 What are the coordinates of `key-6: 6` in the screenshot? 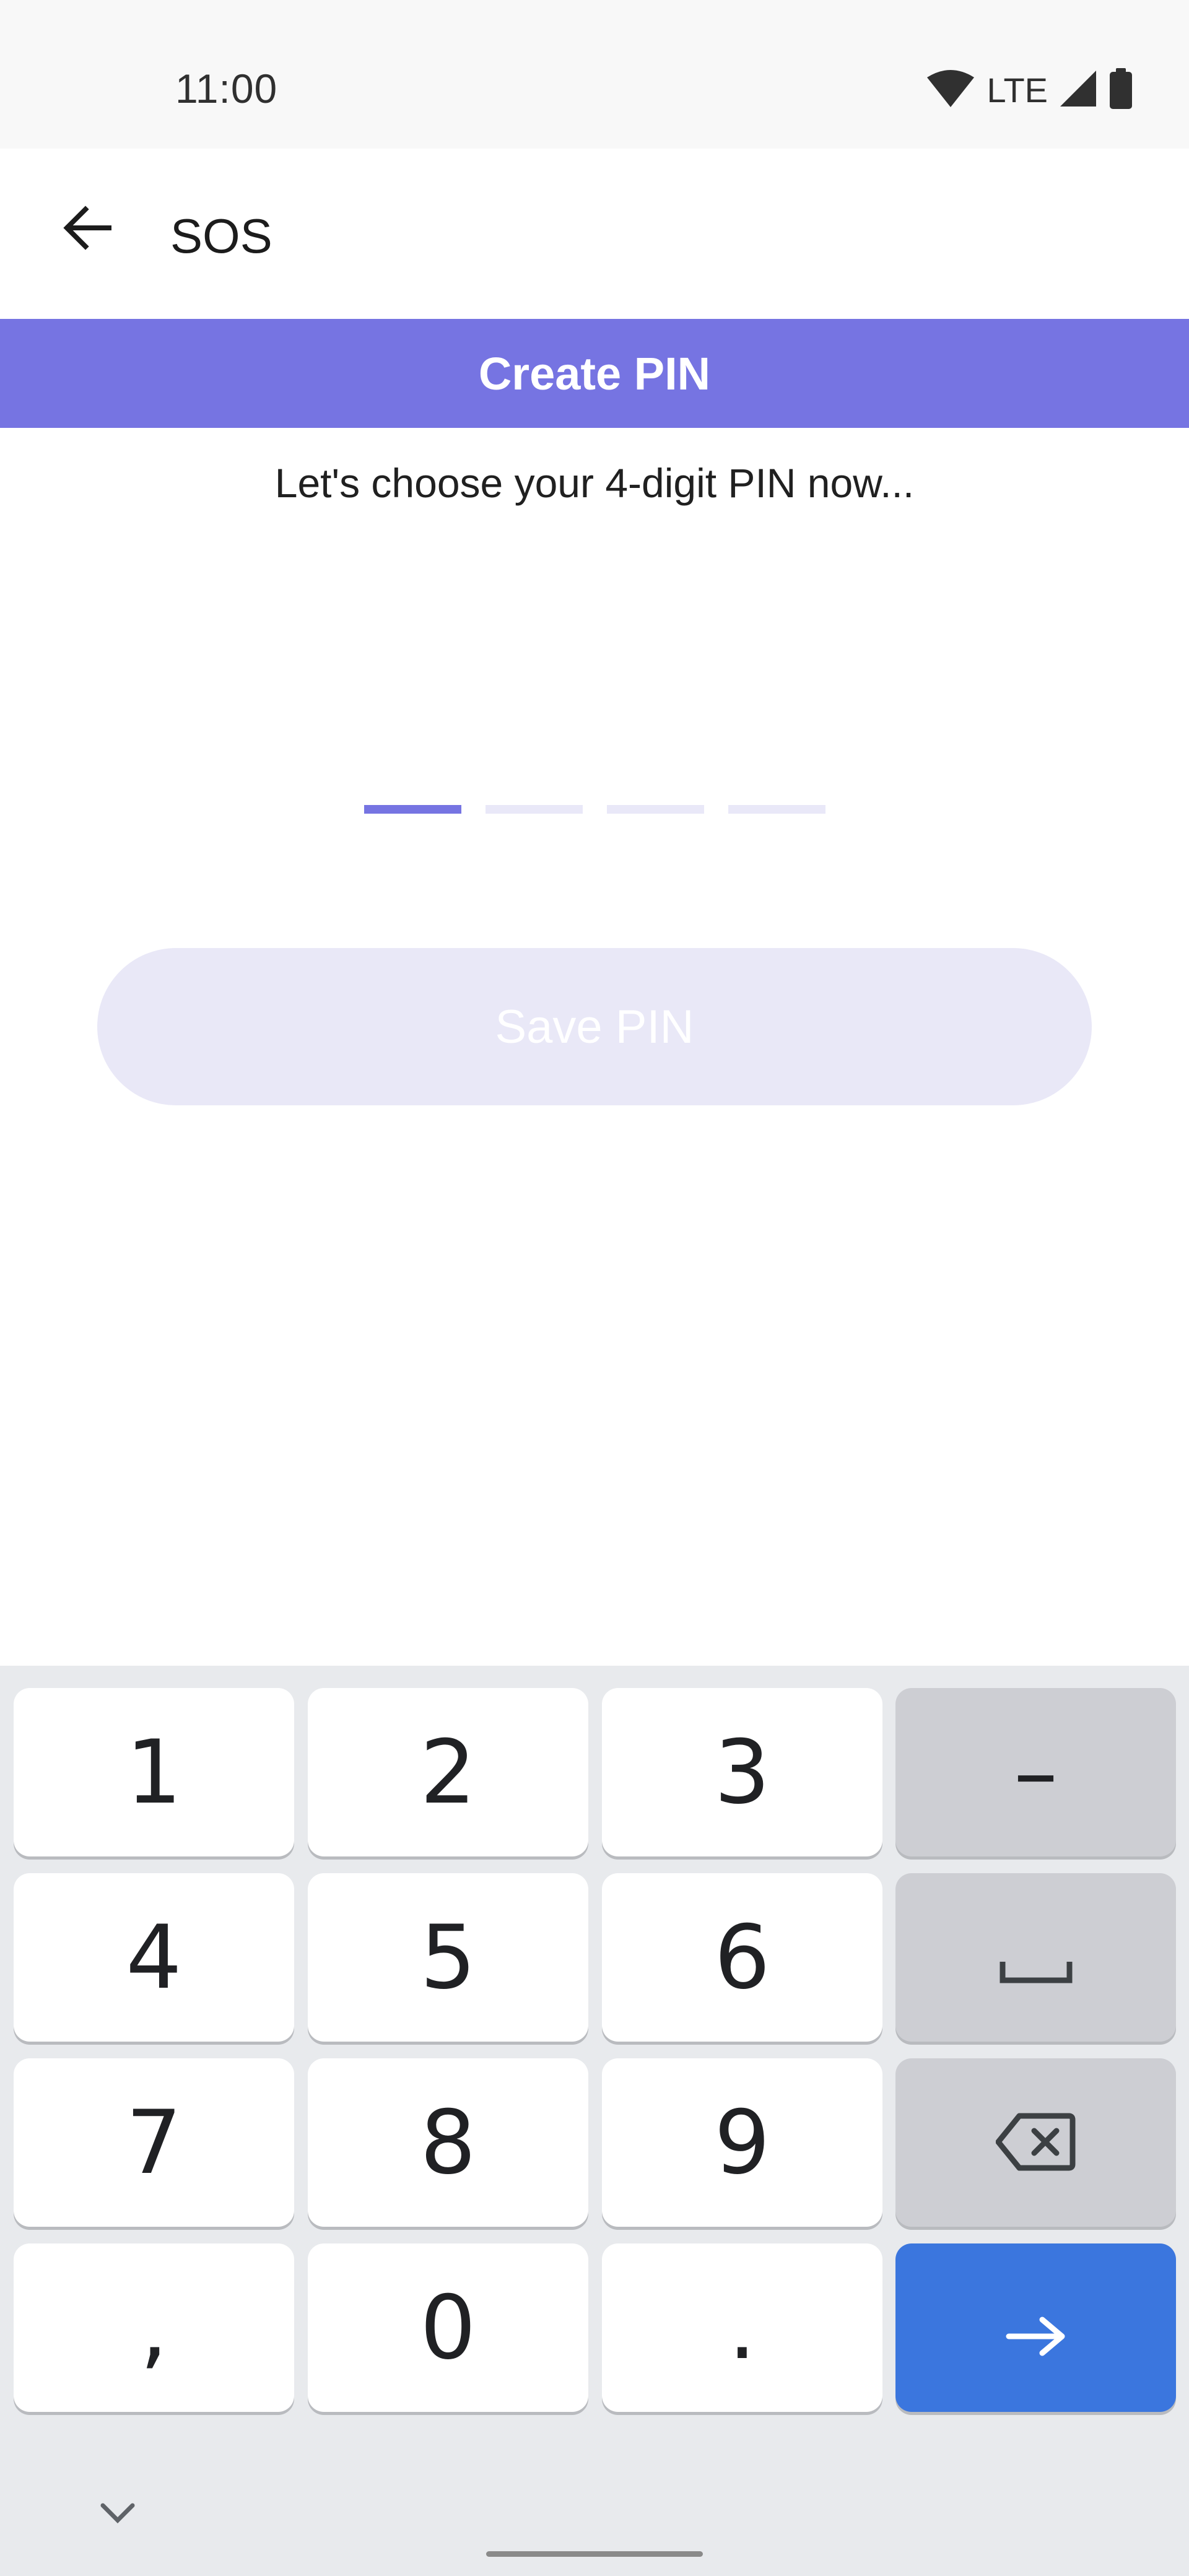 It's located at (742, 1957).